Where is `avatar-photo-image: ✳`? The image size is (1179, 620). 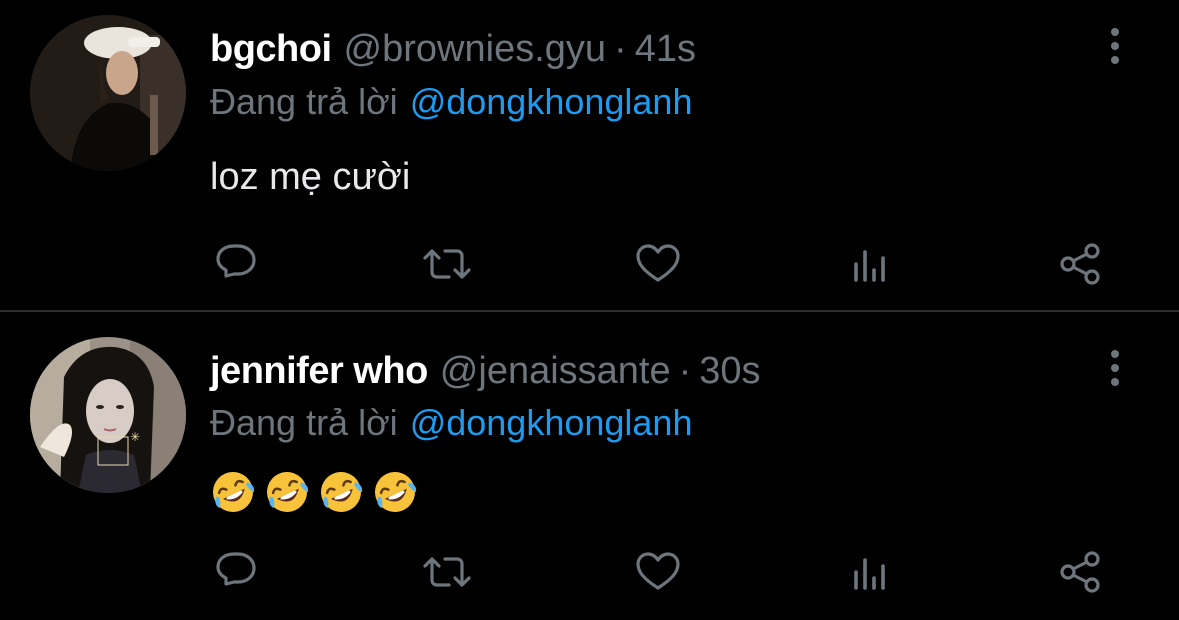 avatar-photo-image: ✳ is located at coordinates (108, 415).